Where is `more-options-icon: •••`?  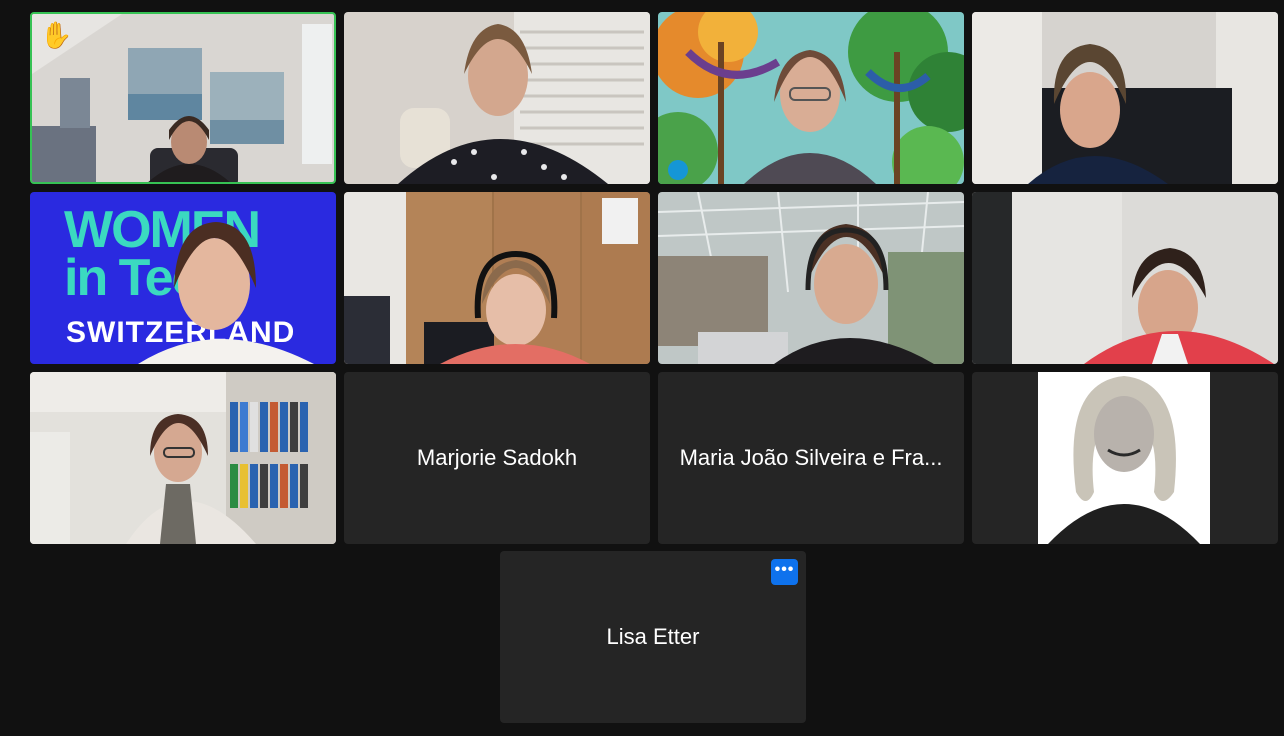 more-options-icon: ••• is located at coordinates (784, 572).